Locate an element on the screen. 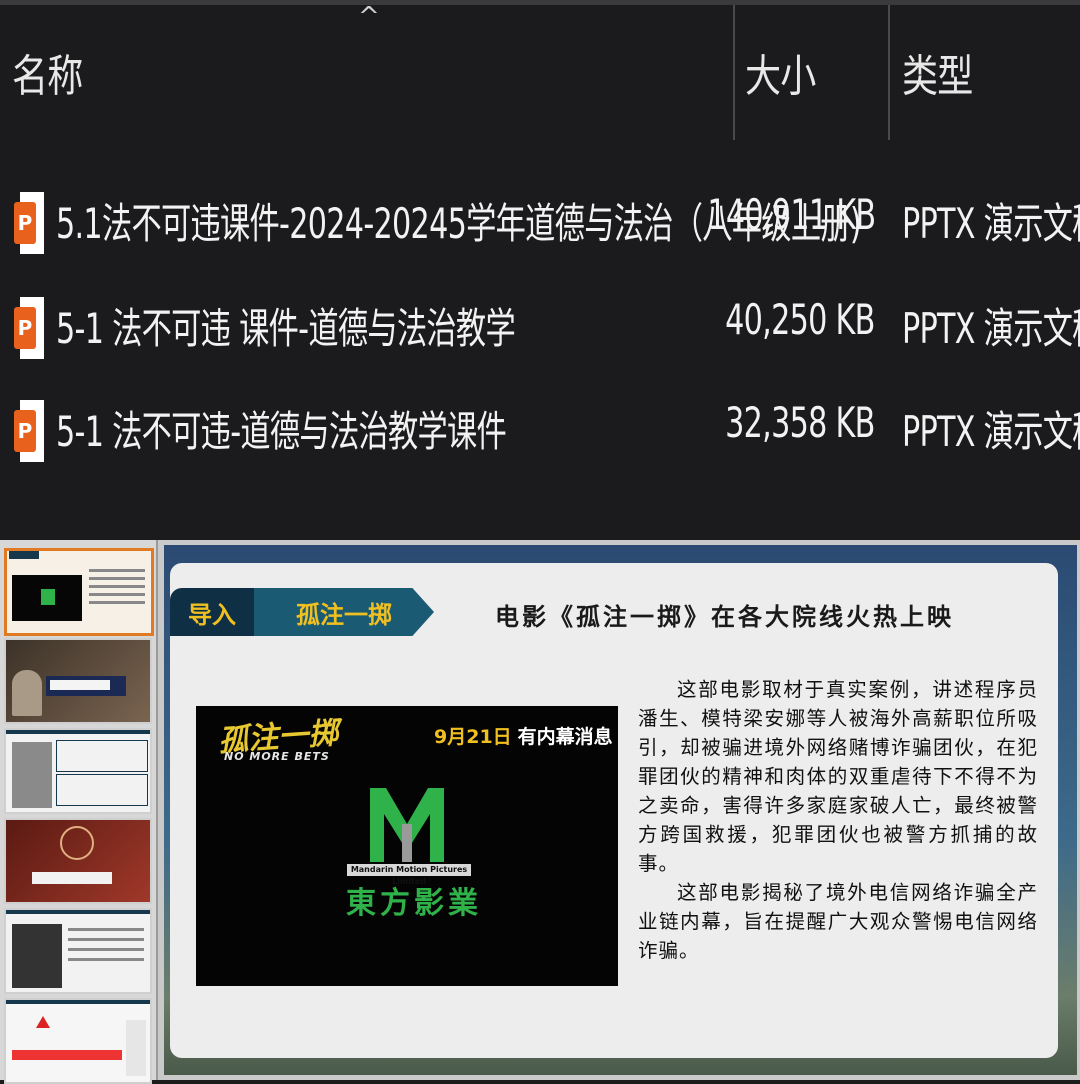 Image resolution: width=1080 pixels, height=1084 pixels. column-header-name: 名称 is located at coordinates (47, 72).